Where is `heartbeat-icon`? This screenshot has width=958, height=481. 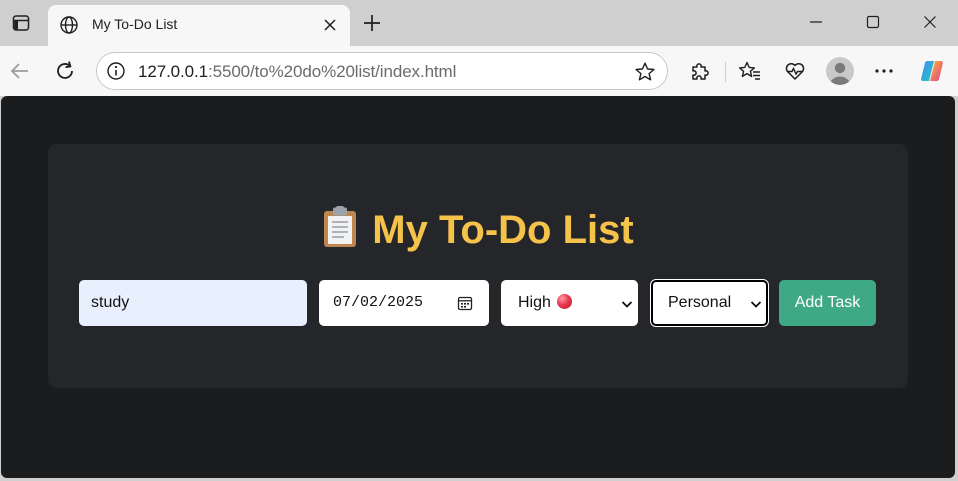
heartbeat-icon is located at coordinates (795, 71).